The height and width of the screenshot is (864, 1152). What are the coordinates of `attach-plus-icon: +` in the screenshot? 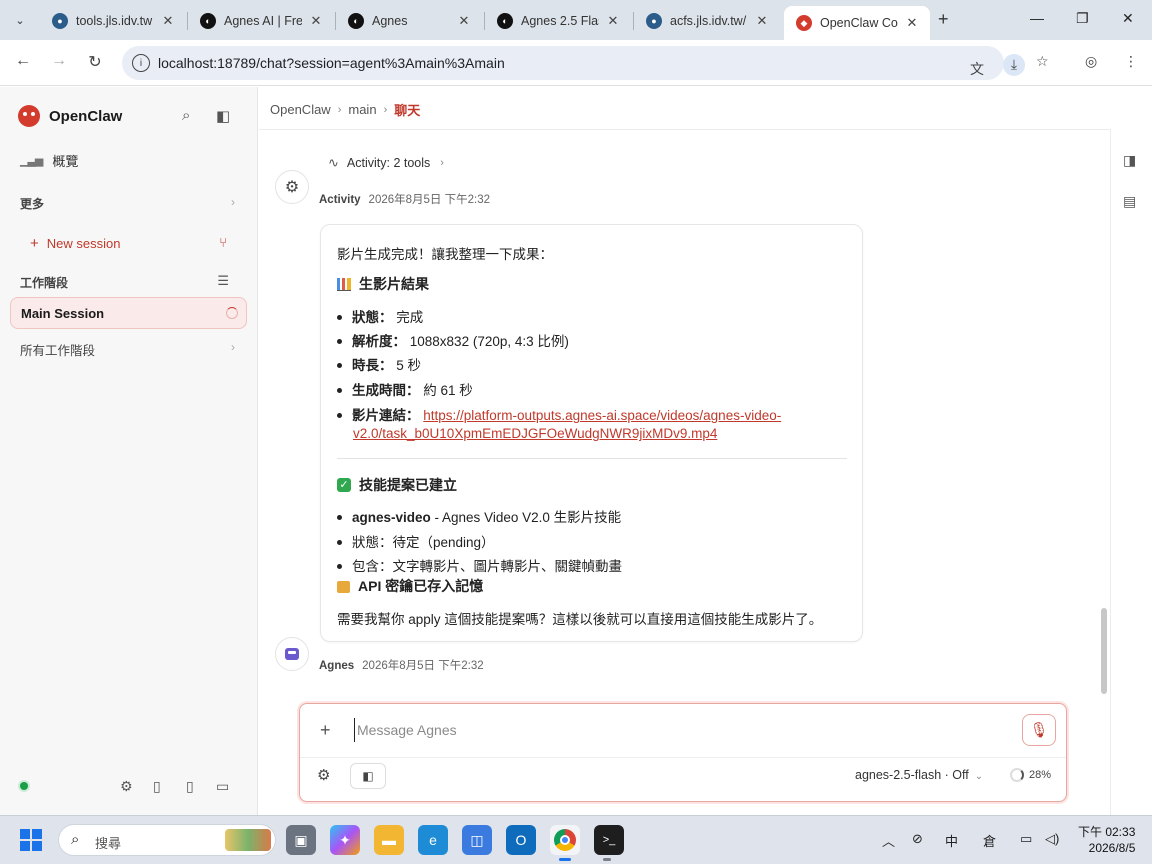 It's located at (325, 730).